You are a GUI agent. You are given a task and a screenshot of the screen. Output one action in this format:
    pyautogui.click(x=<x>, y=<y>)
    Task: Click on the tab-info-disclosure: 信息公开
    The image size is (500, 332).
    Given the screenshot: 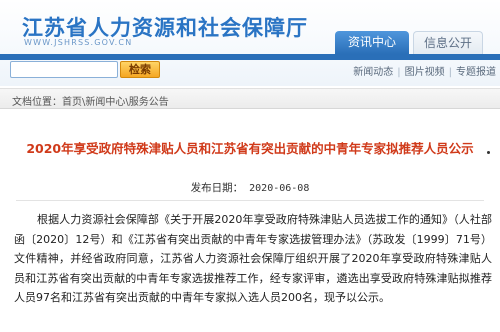 What is the action you would take?
    pyautogui.click(x=448, y=42)
    